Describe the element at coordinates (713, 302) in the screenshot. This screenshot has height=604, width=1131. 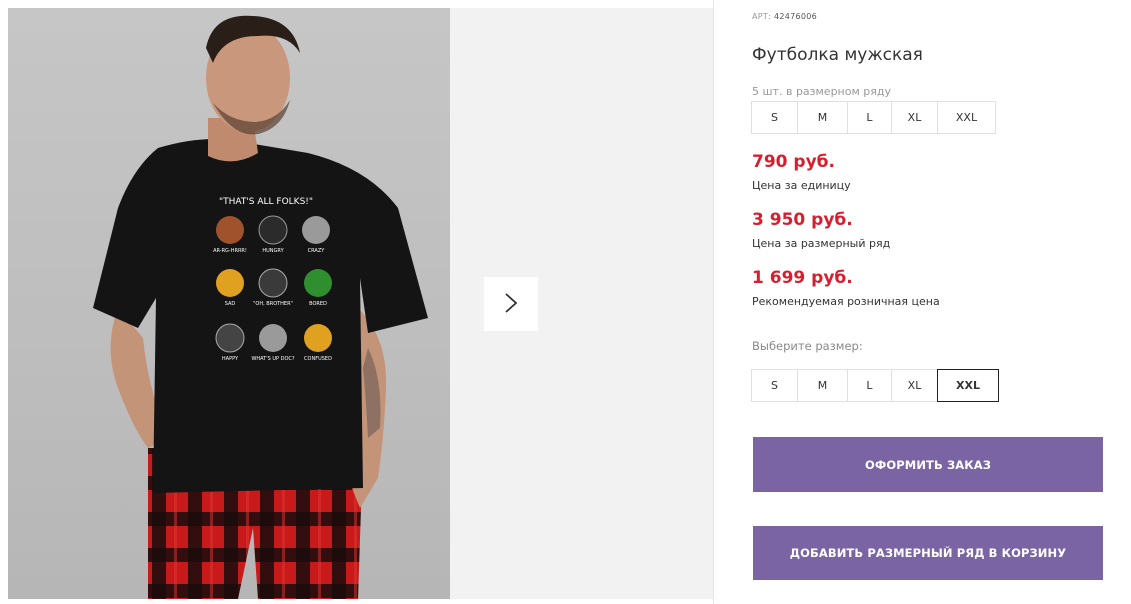
I see `panel-divider` at that location.